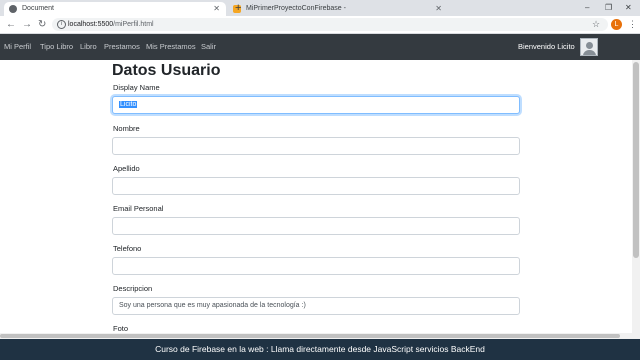 This screenshot has width=640, height=360. What do you see at coordinates (115, 9) in the screenshot?
I see `browser-tab-document: Document ✕` at bounding box center [115, 9].